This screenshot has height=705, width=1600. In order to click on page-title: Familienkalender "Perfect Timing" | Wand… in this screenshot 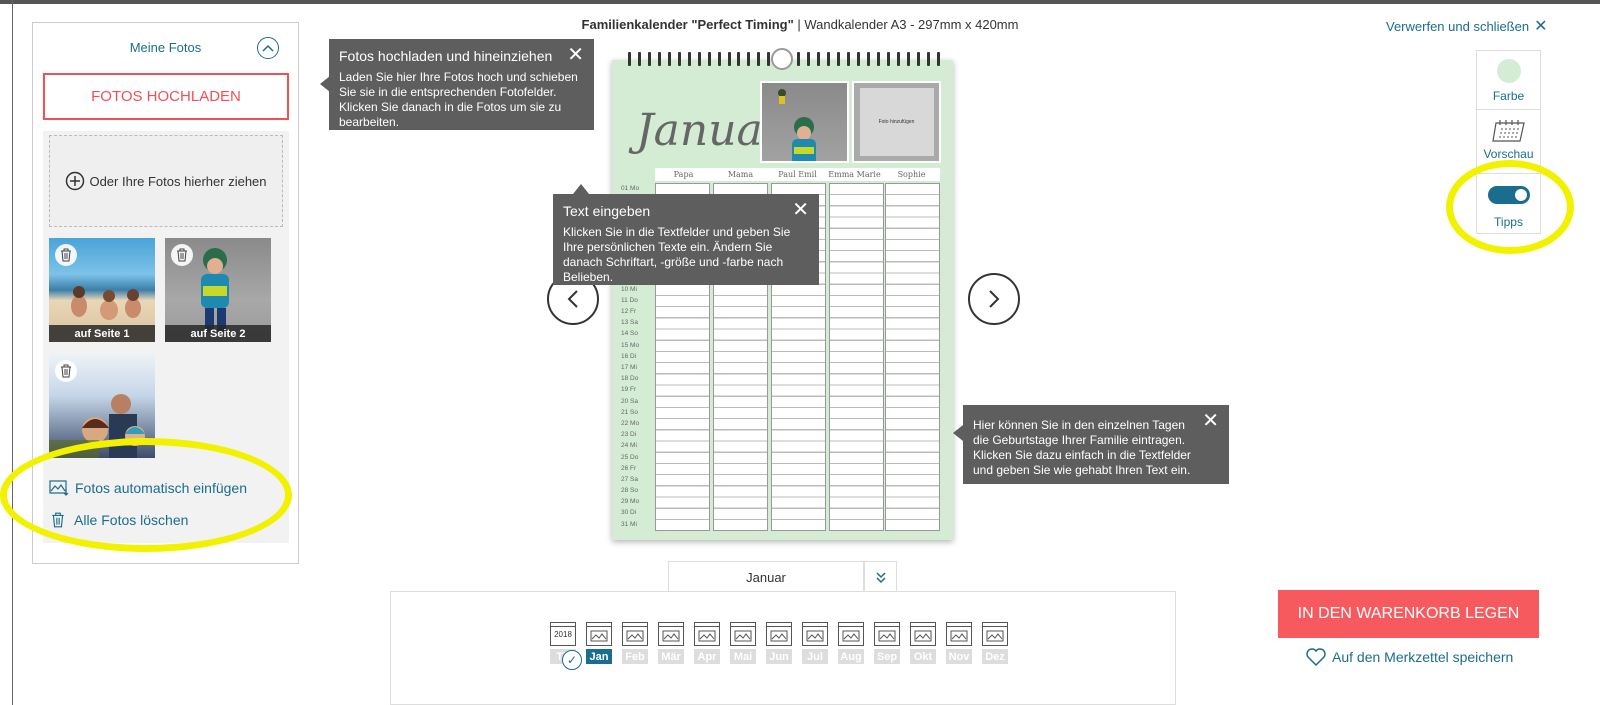, I will do `click(800, 24)`.